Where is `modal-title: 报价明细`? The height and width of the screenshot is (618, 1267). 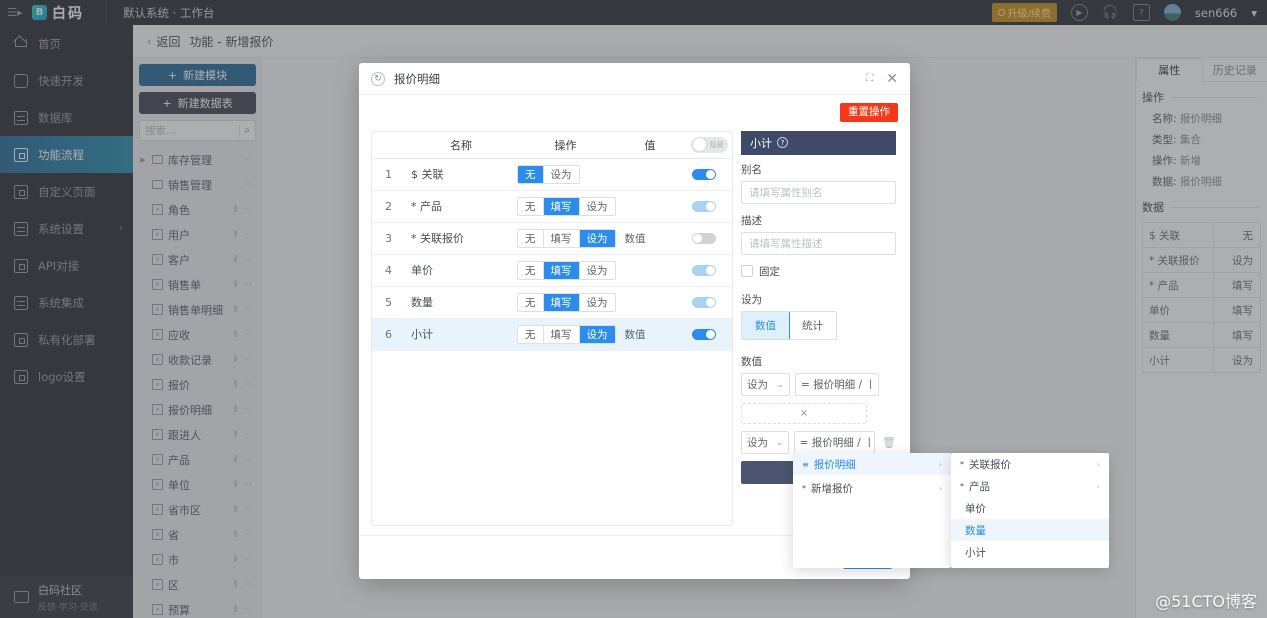
modal-title: 报价明细 is located at coordinates (417, 78).